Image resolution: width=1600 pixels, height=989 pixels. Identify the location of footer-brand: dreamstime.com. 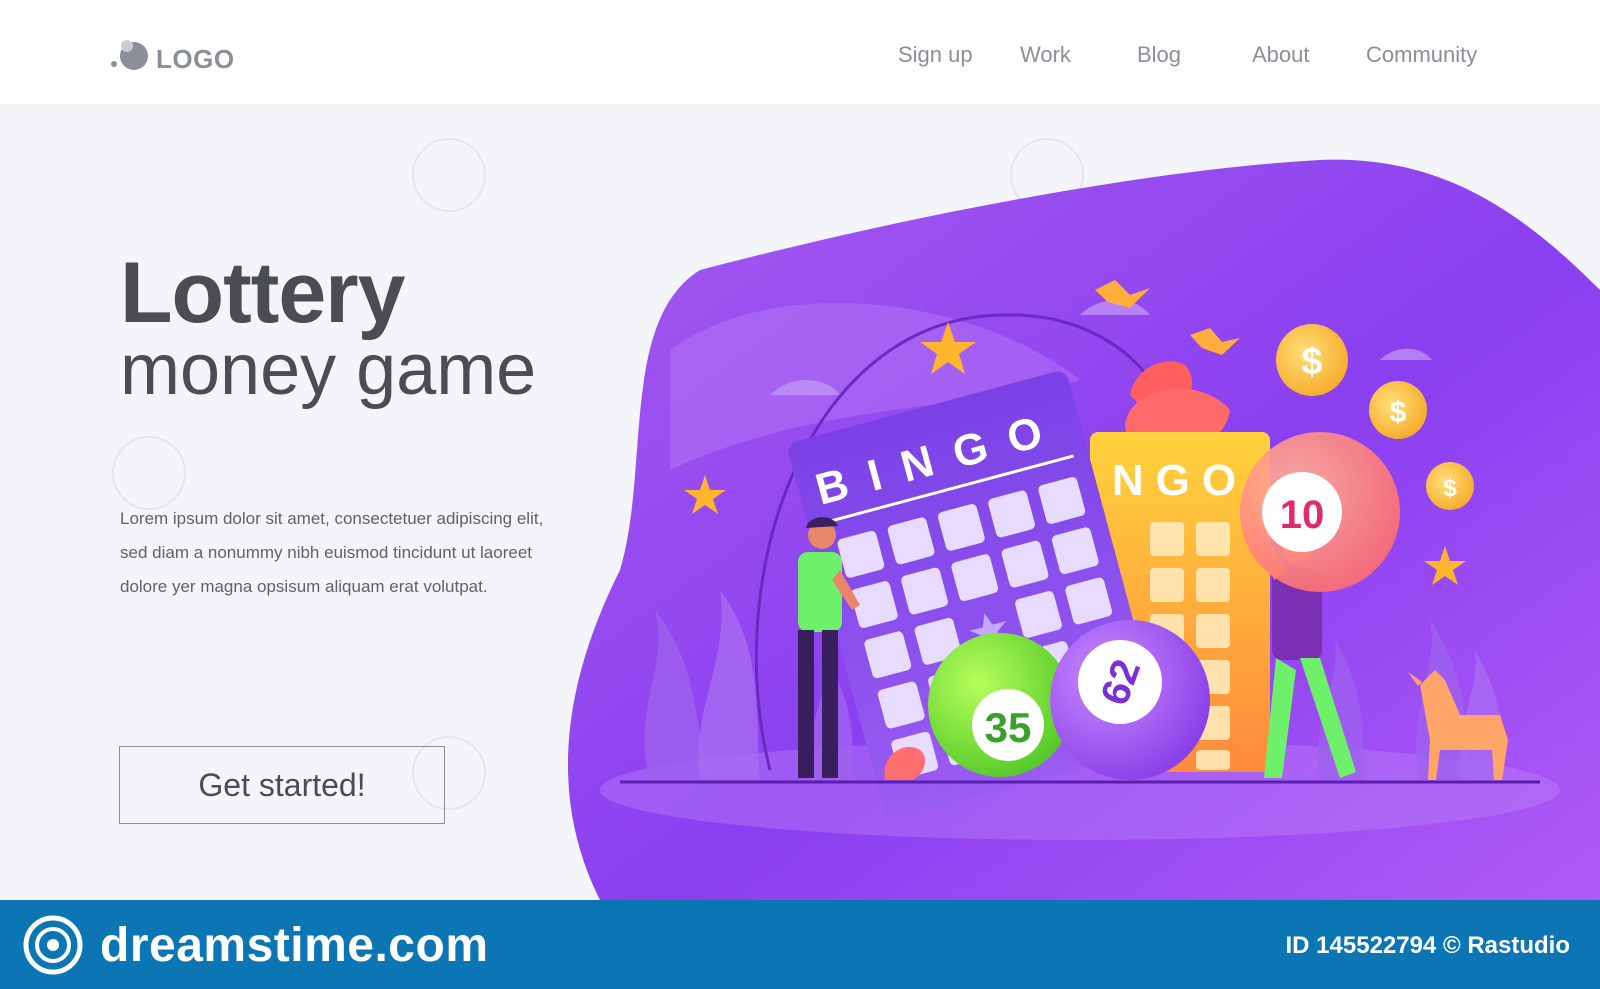
(294, 945).